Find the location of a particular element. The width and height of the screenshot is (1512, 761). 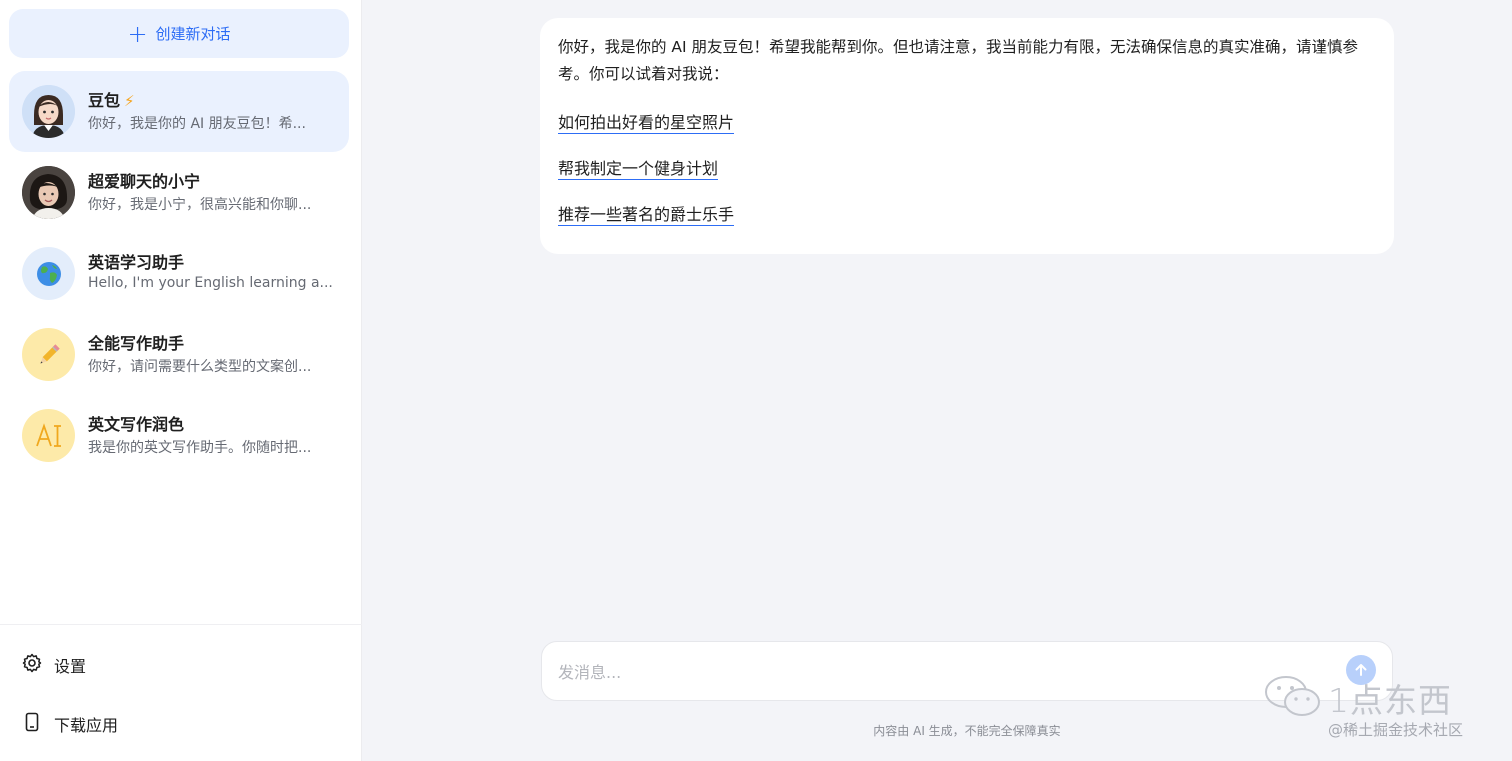

watermark-subtitle: @稀土掘金技术社区 is located at coordinates (1396, 730).